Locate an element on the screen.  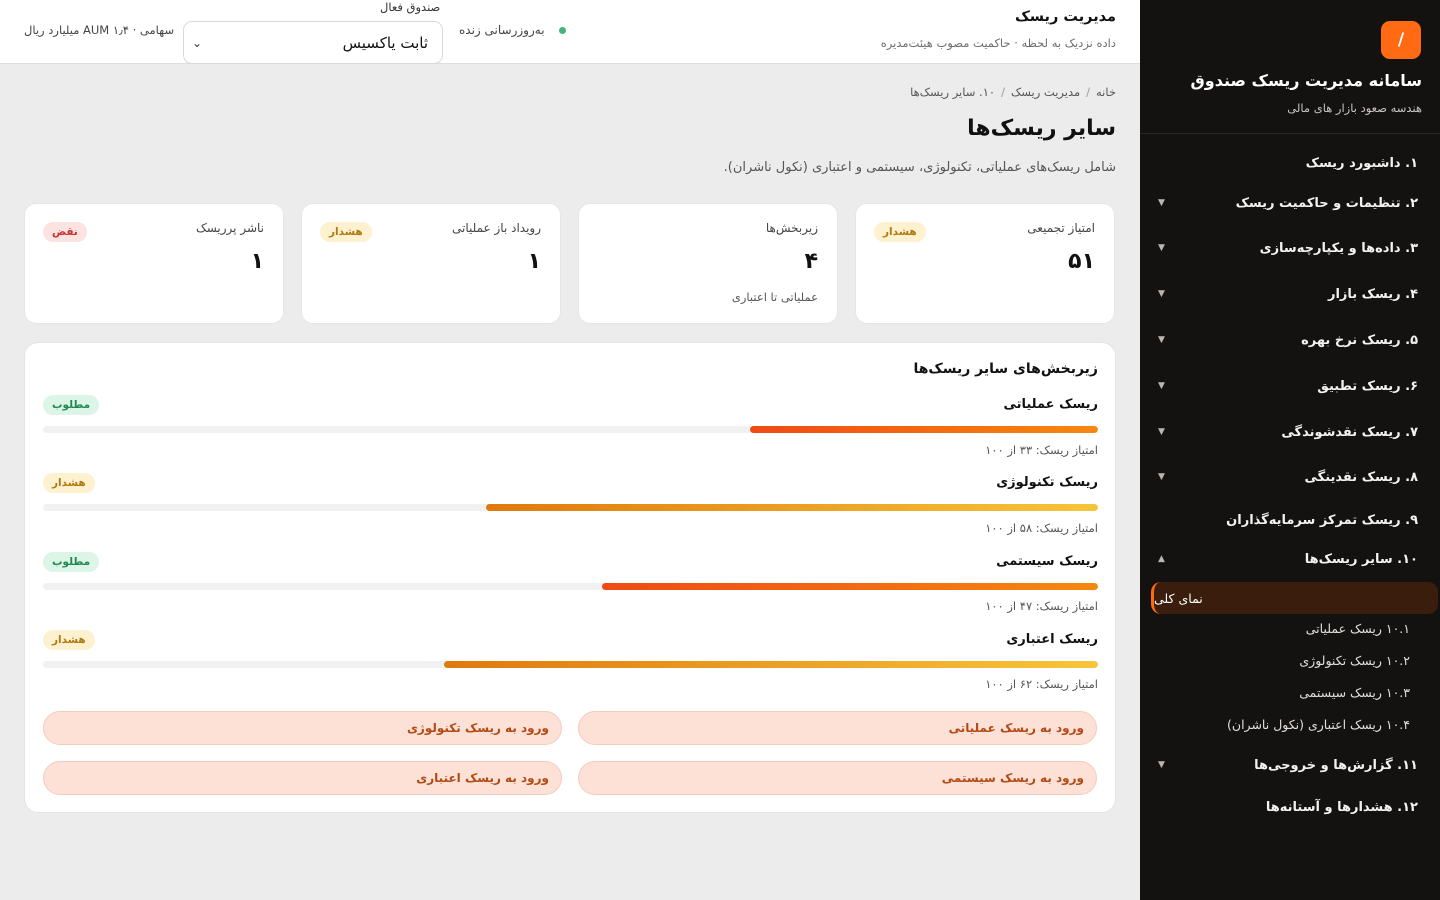
breadcrumb-home: خانه is located at coordinates (1106, 92).